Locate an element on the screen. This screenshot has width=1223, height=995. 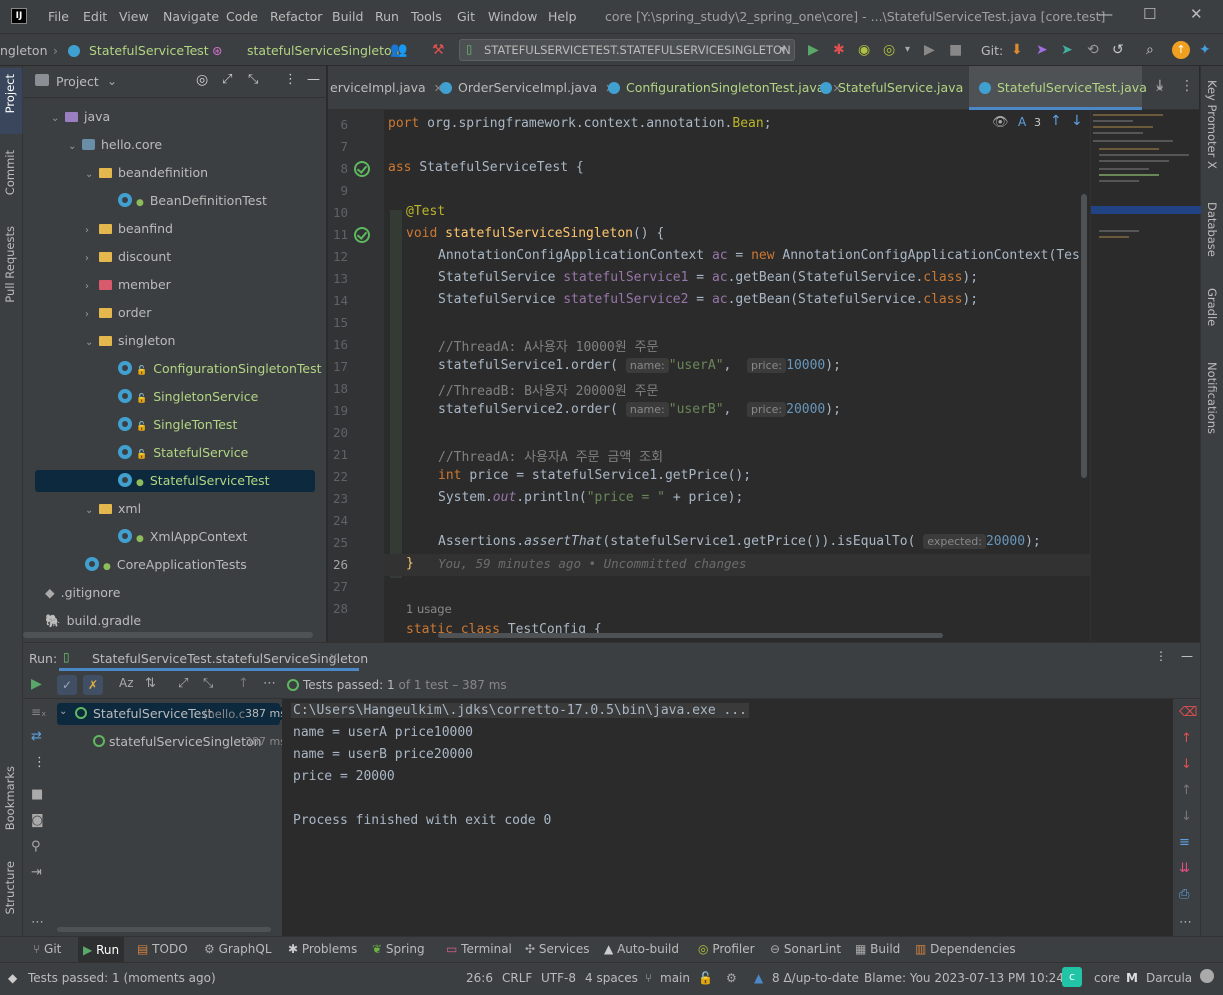
run-icon: ▶ is located at coordinates (813, 50).